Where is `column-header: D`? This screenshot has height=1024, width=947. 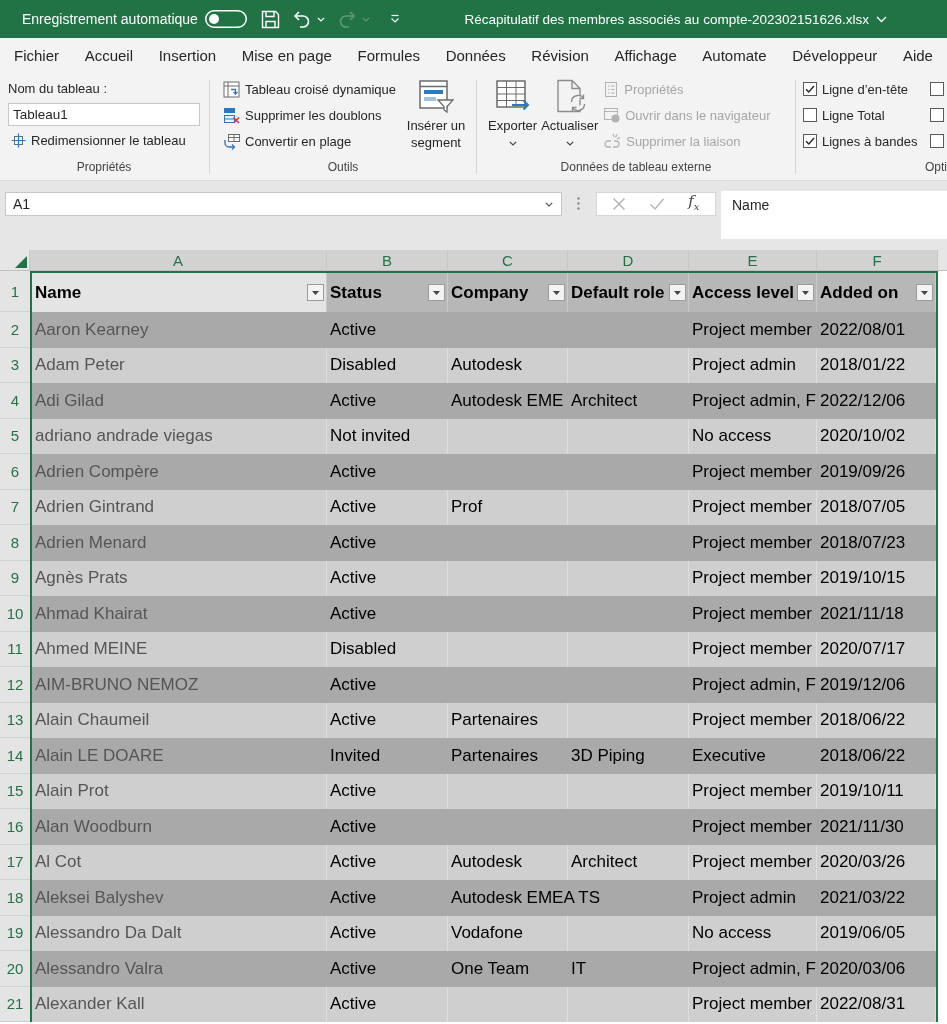 column-header: D is located at coordinates (628, 260).